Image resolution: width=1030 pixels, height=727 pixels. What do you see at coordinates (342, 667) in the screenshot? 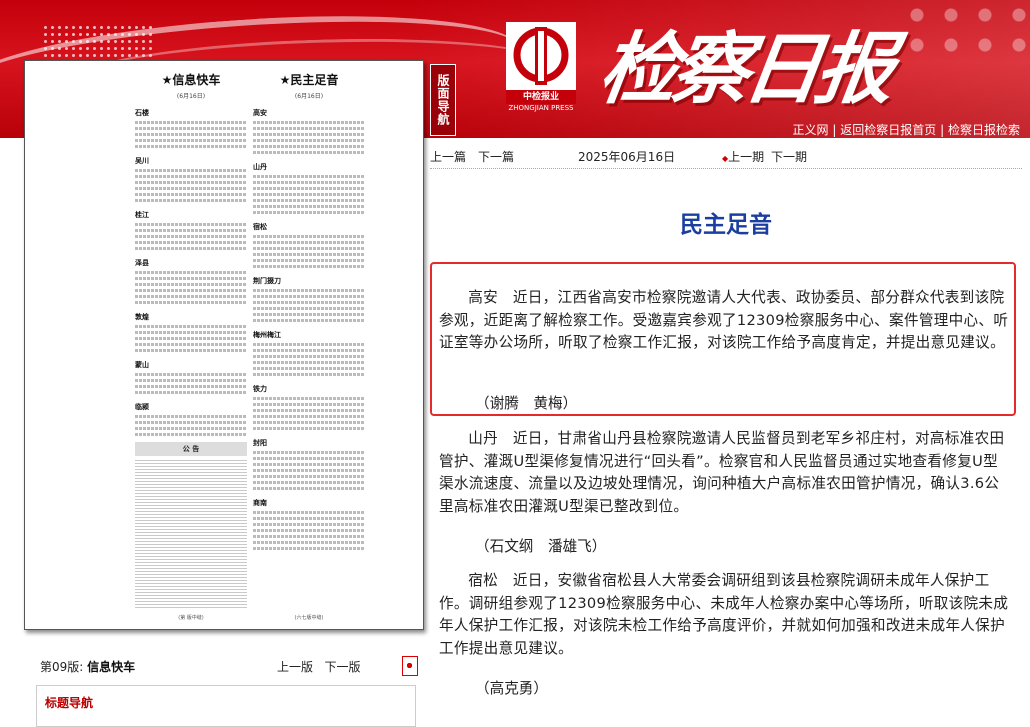
I see `next-edition-link: 下一版` at bounding box center [342, 667].